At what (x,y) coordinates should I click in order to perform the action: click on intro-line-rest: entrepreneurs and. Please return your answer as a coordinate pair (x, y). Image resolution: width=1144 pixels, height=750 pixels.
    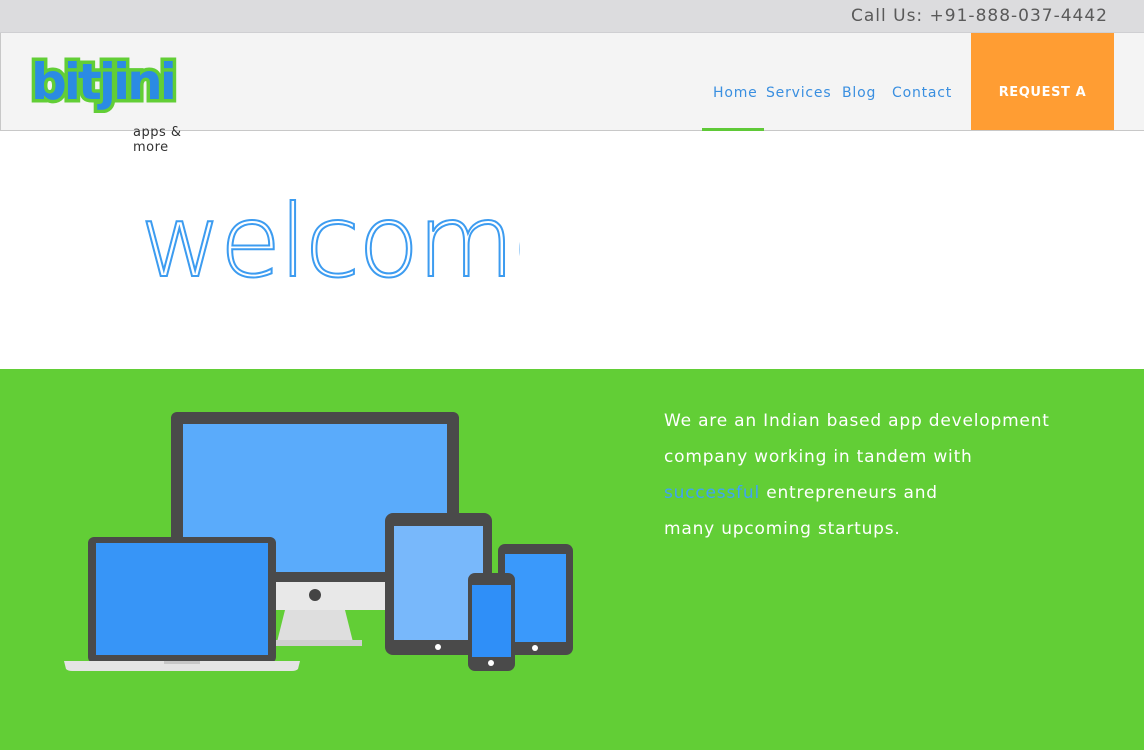
    Looking at the image, I should click on (848, 493).